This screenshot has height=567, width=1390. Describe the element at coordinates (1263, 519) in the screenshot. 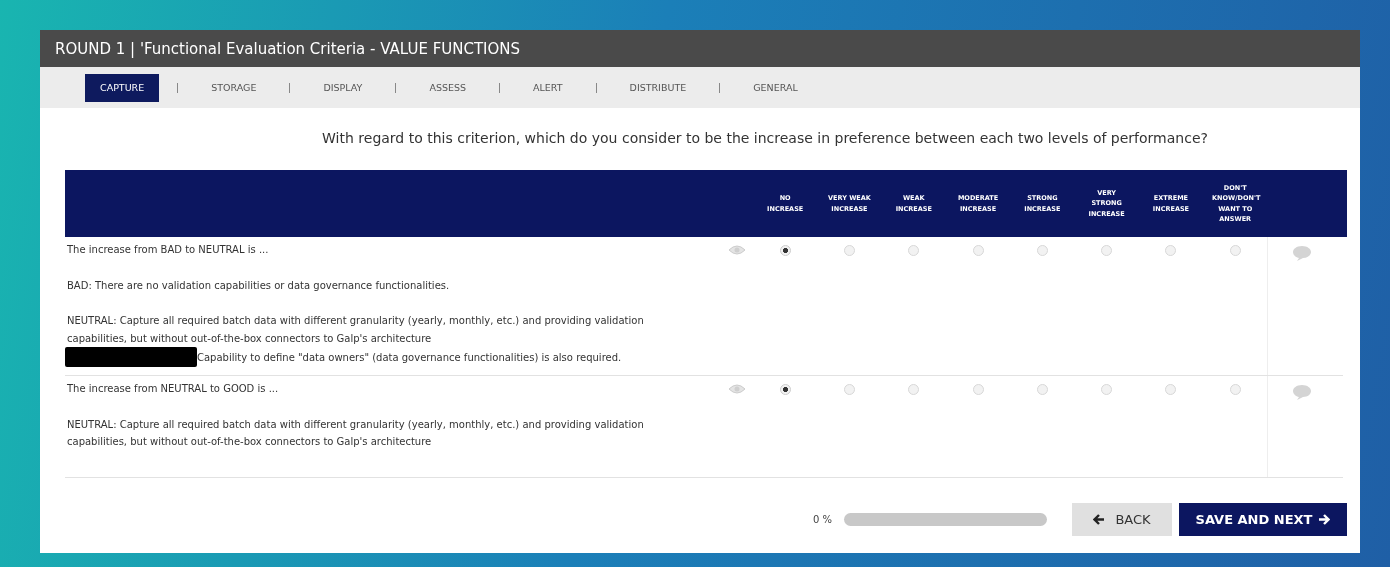

I see `save-and-next-button: SAVE AND NEXT` at that location.